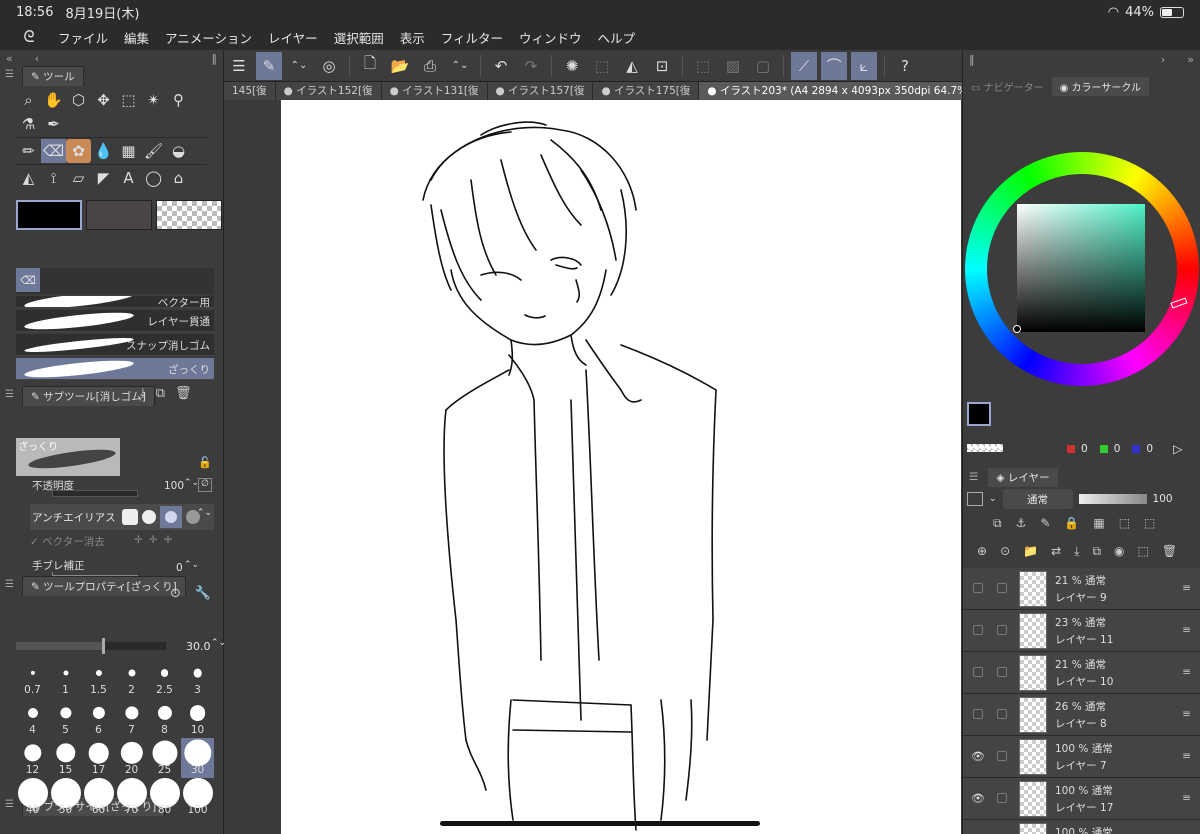 Image resolution: width=1200 pixels, height=834 pixels. Describe the element at coordinates (53, 100) in the screenshot. I see `hand-tool-icon: ✋` at that location.